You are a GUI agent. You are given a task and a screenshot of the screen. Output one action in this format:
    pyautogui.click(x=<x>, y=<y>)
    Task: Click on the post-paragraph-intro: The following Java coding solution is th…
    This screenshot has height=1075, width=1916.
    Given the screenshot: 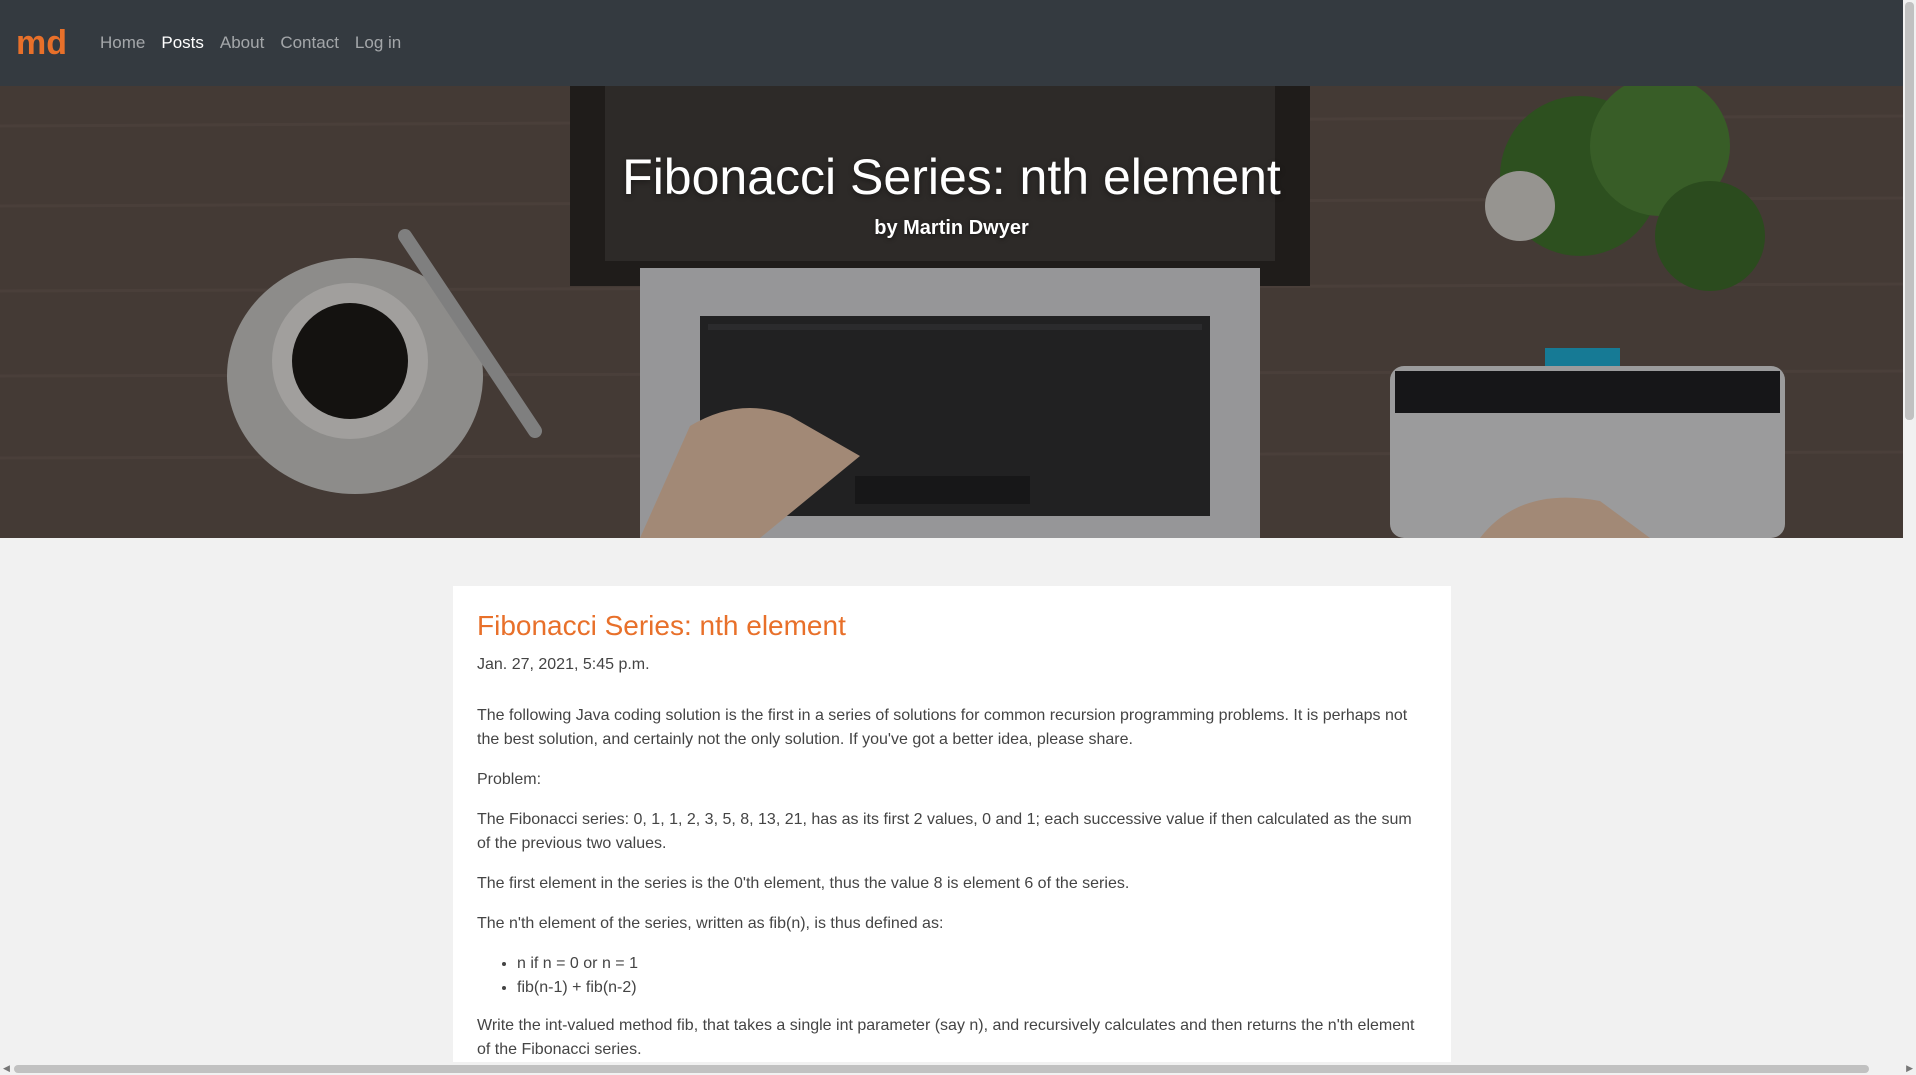 What is the action you would take?
    pyautogui.click(x=942, y=727)
    